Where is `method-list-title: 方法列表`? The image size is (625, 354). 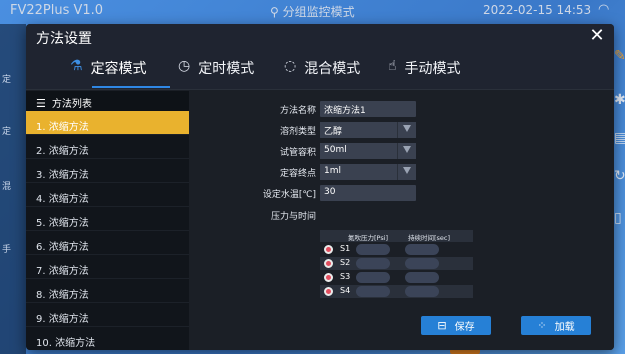 method-list-title: 方法列表 is located at coordinates (71, 104).